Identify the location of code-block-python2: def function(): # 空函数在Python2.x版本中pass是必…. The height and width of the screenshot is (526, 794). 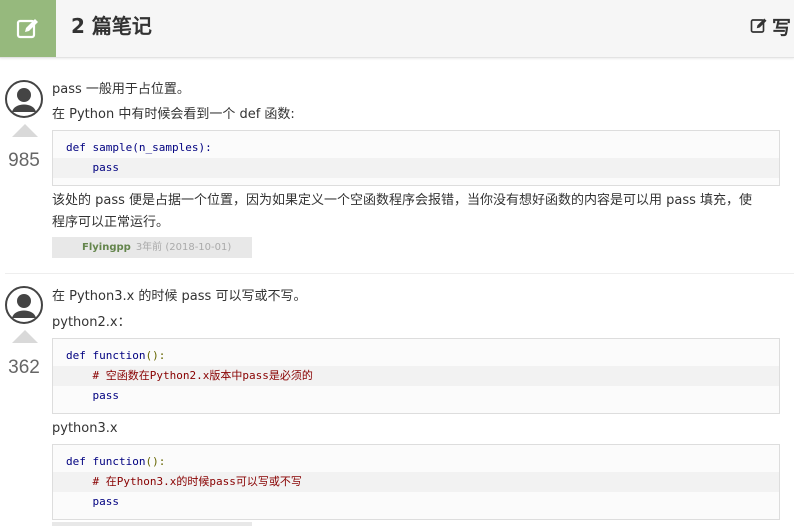
(416, 376).